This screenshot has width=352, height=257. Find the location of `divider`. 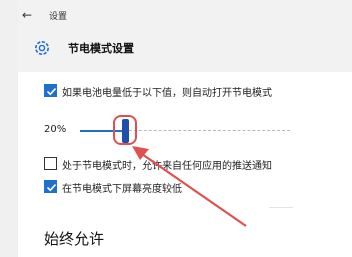

divider is located at coordinates (281, 207).